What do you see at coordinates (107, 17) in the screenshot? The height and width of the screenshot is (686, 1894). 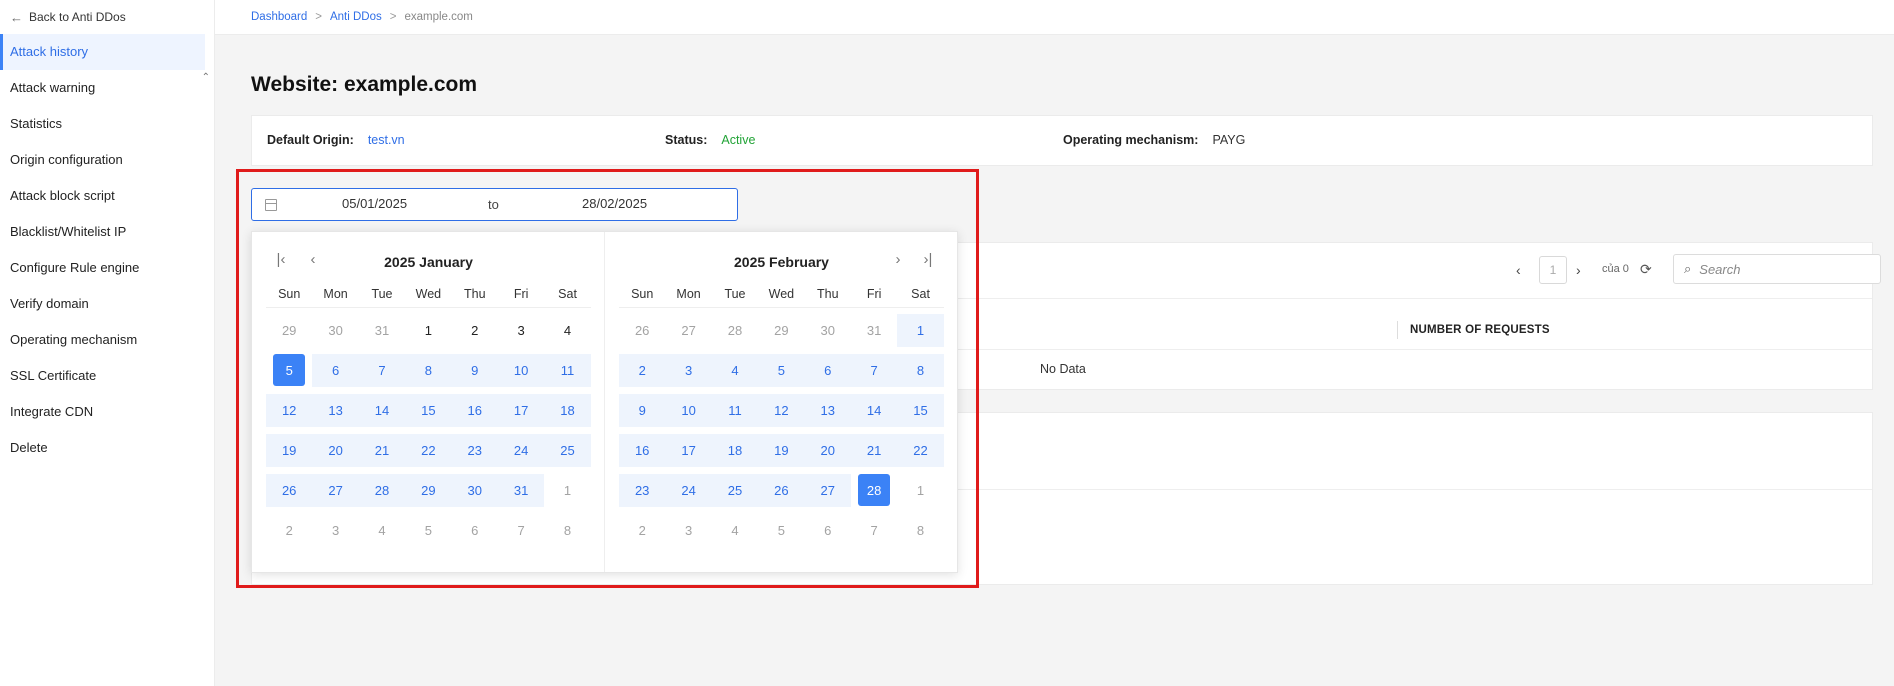 I see `back-link: ← Back to Anti DDos` at bounding box center [107, 17].